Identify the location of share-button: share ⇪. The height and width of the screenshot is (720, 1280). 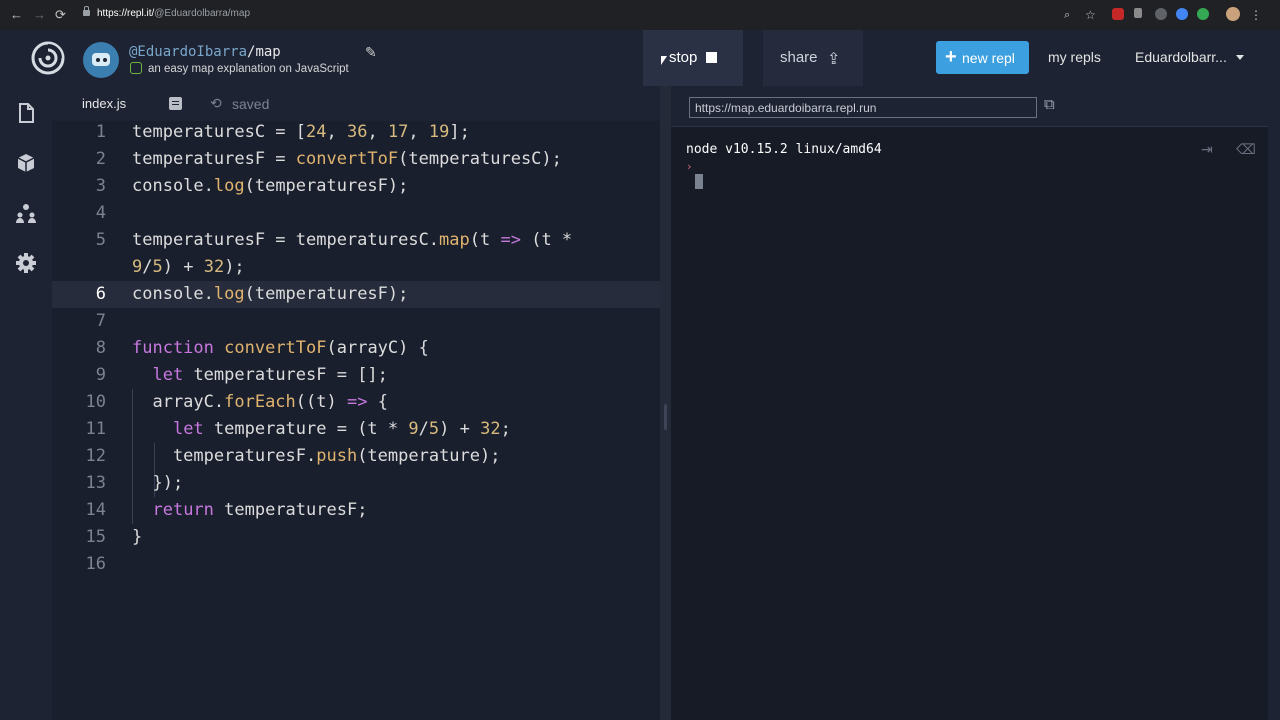
(813, 58).